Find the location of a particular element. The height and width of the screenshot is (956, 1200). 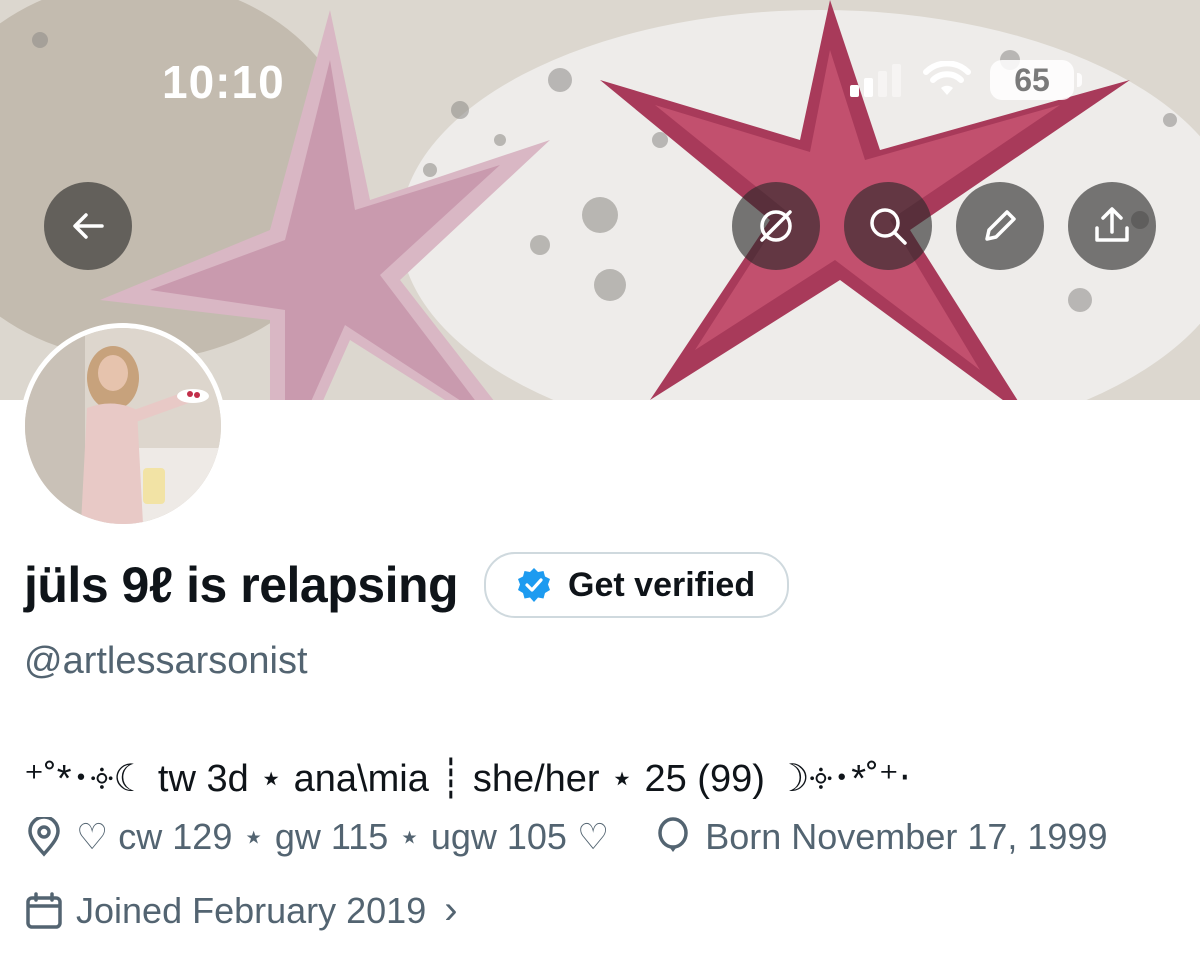

birthday-text: Born November 17, 1999 is located at coordinates (906, 836).